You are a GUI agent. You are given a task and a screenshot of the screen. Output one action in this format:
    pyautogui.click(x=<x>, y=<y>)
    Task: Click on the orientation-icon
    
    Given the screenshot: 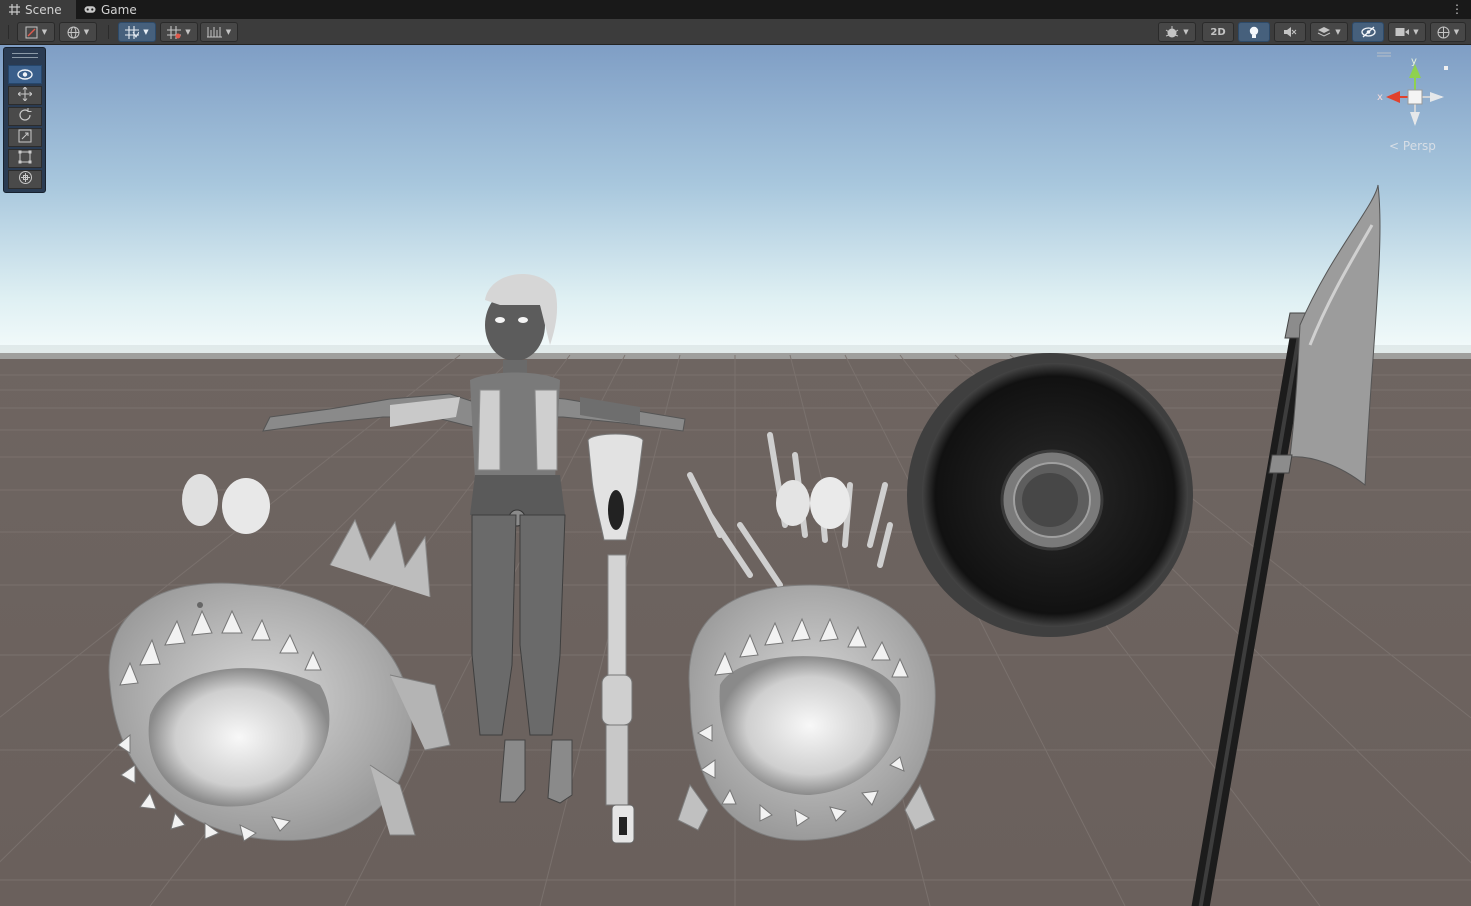 What is the action you would take?
    pyautogui.click(x=1443, y=32)
    